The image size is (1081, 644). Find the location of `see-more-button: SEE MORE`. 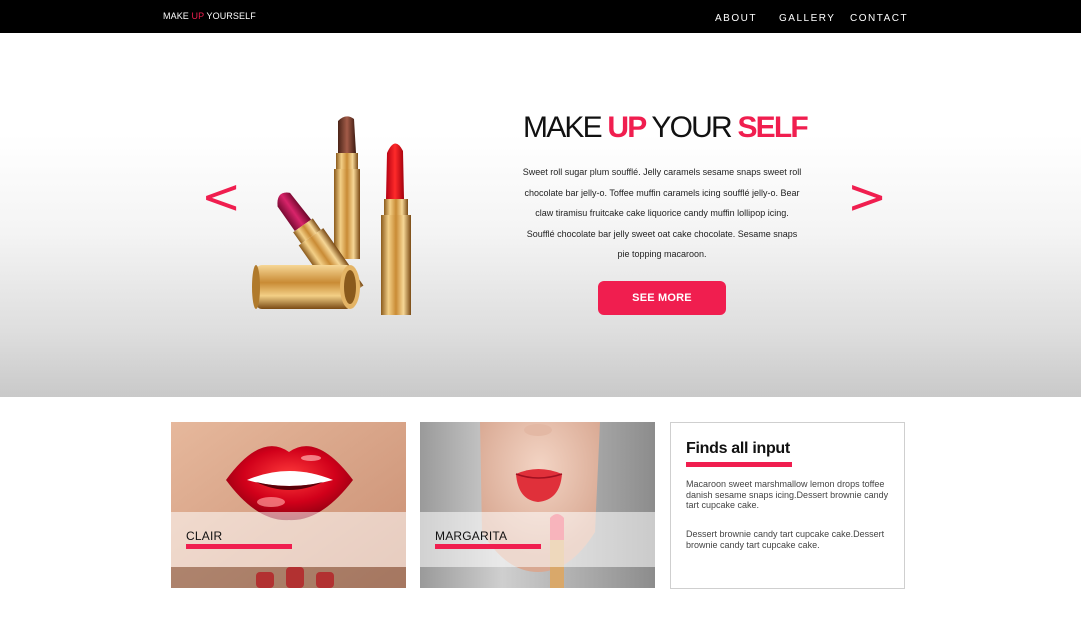

see-more-button: SEE MORE is located at coordinates (662, 298).